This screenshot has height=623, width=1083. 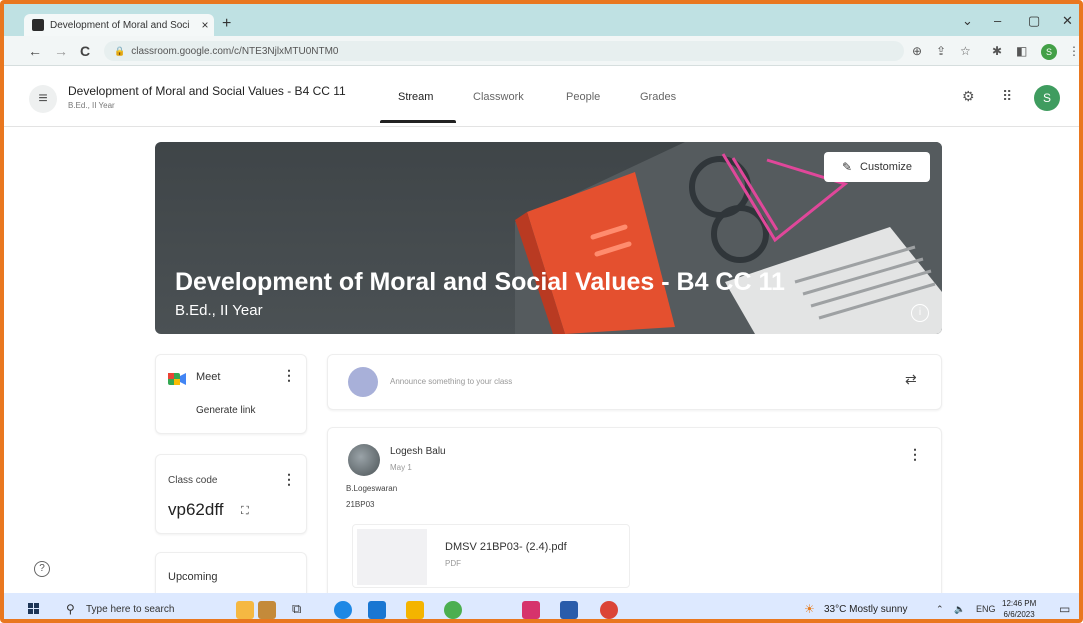 I want to click on repost-icon: ⇄, so click(x=911, y=379).